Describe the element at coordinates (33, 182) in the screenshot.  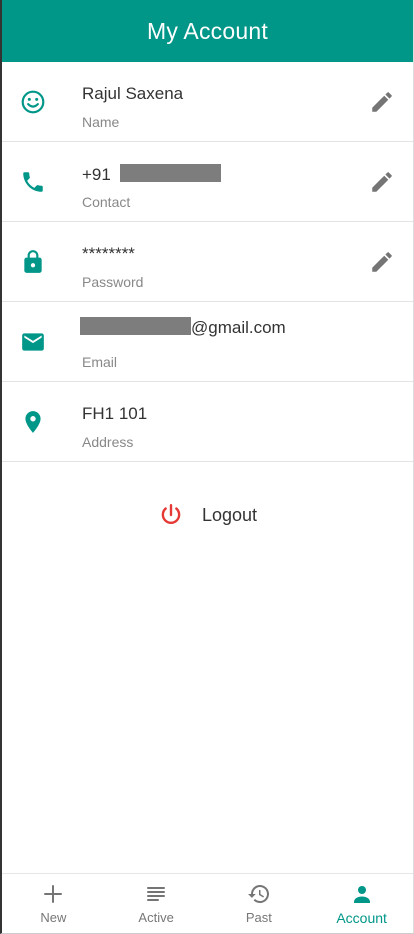
I see `phone-icon` at that location.